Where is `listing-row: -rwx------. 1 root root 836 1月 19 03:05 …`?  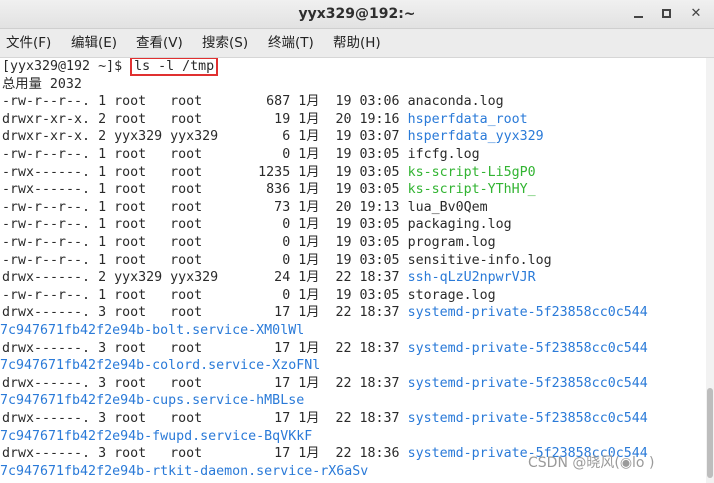 listing-row: -rwx------. 1 root root 836 1月 19 03:05 … is located at coordinates (269, 190).